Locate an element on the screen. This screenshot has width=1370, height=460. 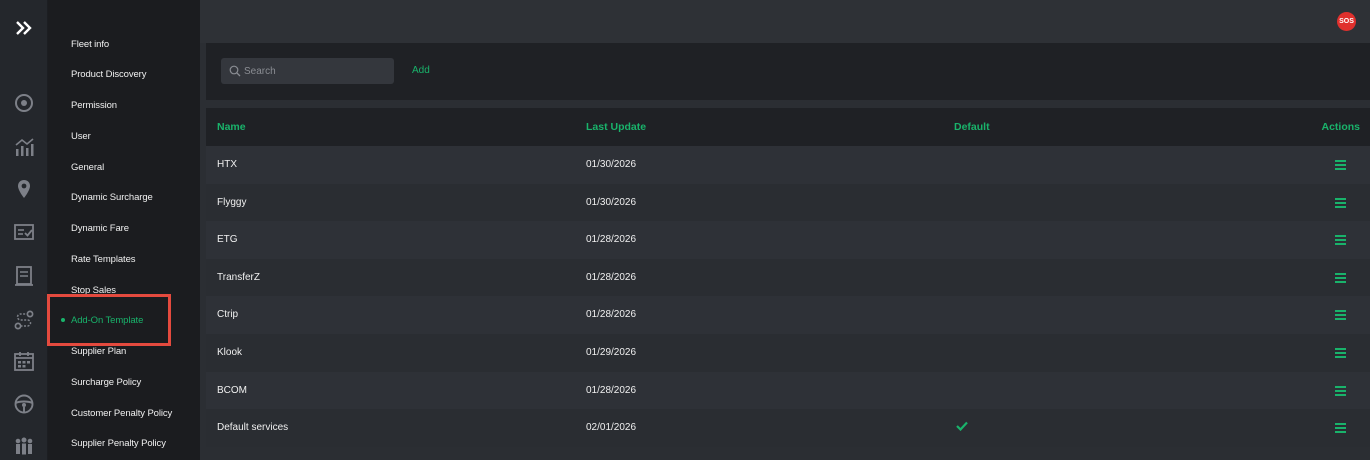
cell-name: Flyggy is located at coordinates (232, 202).